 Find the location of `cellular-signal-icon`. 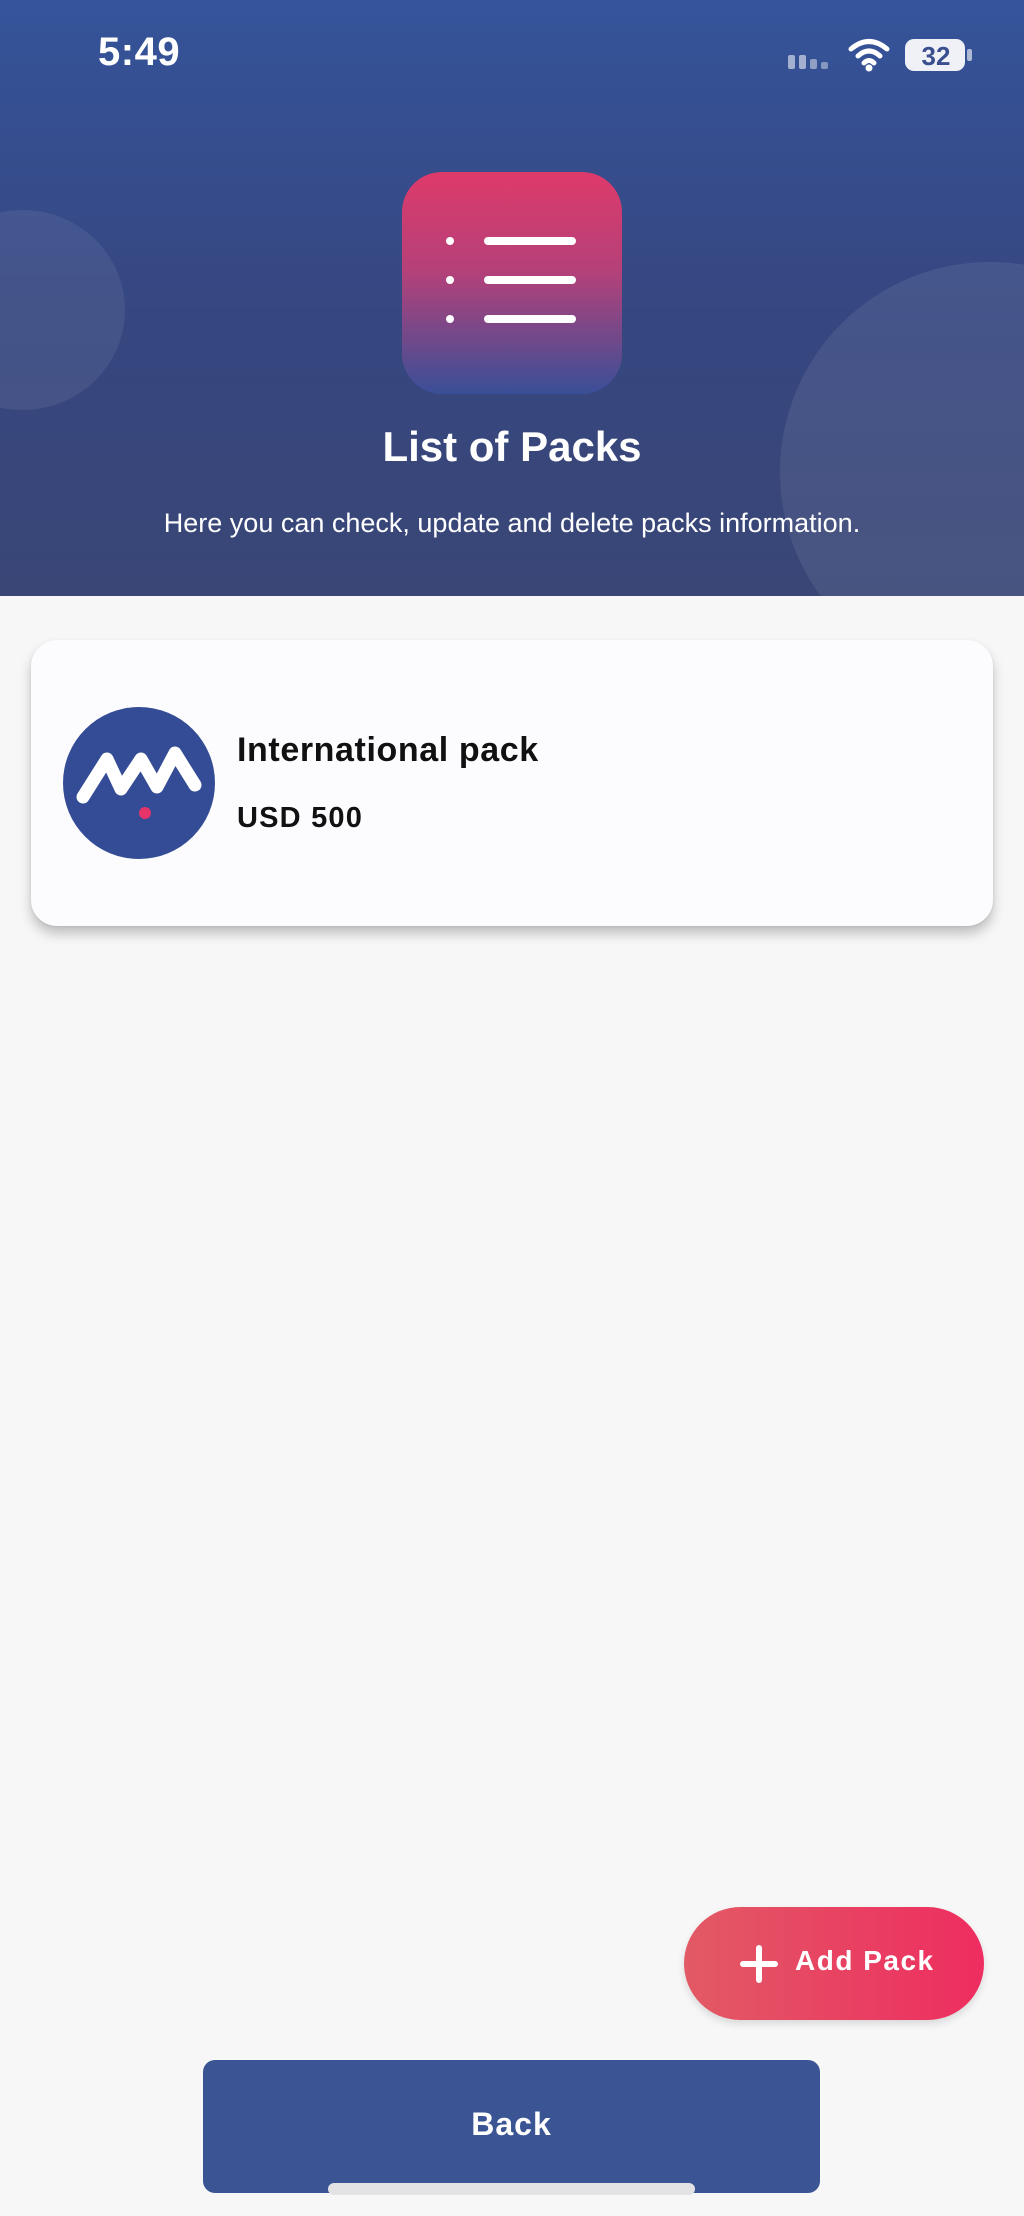

cellular-signal-icon is located at coordinates (808, 62).